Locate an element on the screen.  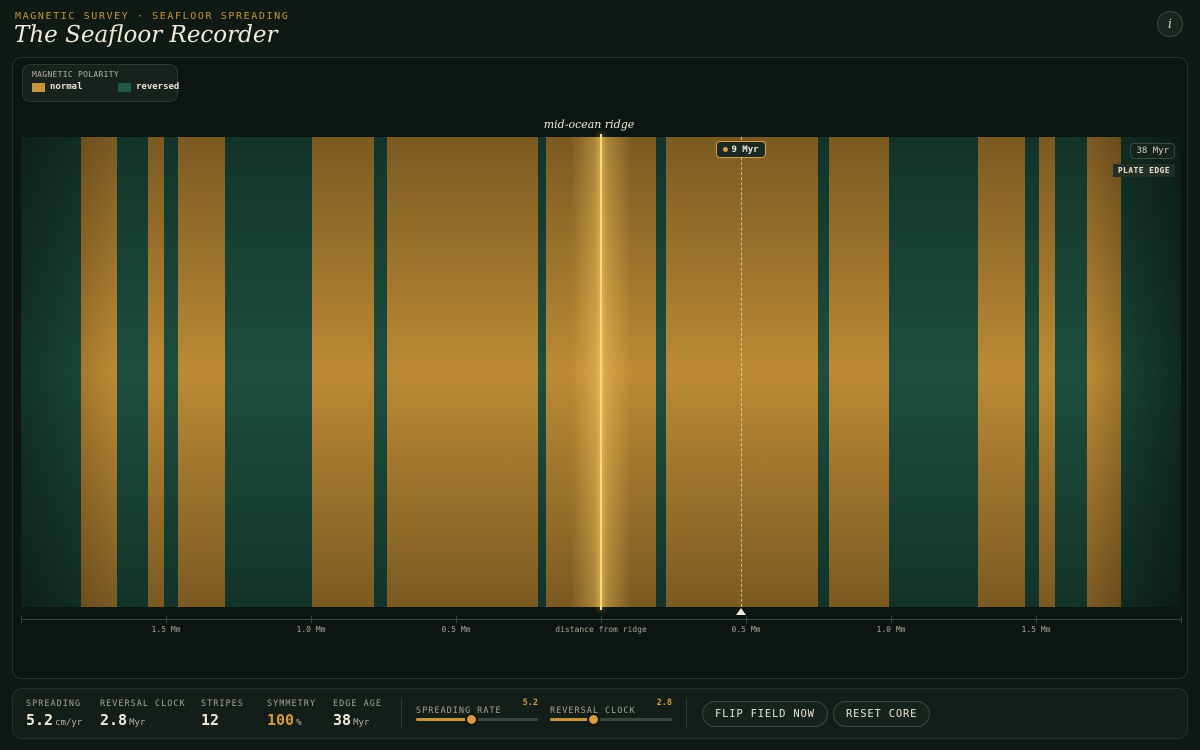
legend-label-normal: normal is located at coordinates (66, 87).